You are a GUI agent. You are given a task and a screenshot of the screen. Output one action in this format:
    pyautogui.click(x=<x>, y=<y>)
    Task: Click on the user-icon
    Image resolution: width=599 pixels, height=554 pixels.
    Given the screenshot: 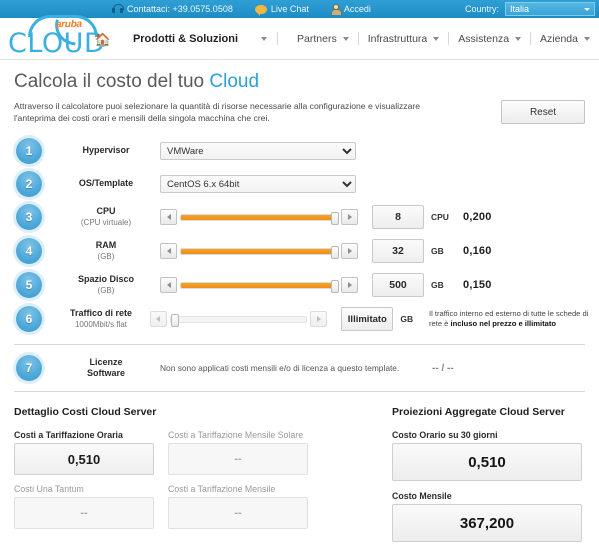 What is the action you would take?
    pyautogui.click(x=336, y=9)
    